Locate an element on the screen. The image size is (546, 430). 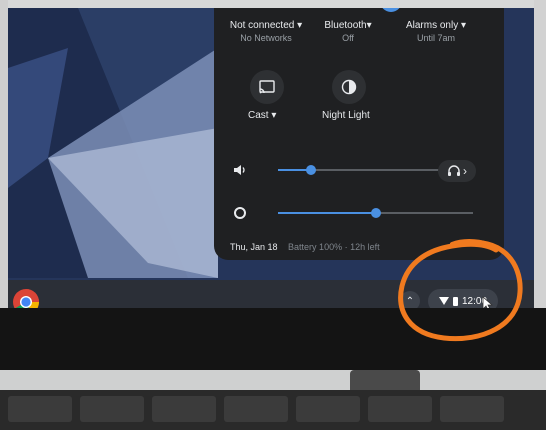
feature-toggle-indicator is located at coordinates (391, 10).